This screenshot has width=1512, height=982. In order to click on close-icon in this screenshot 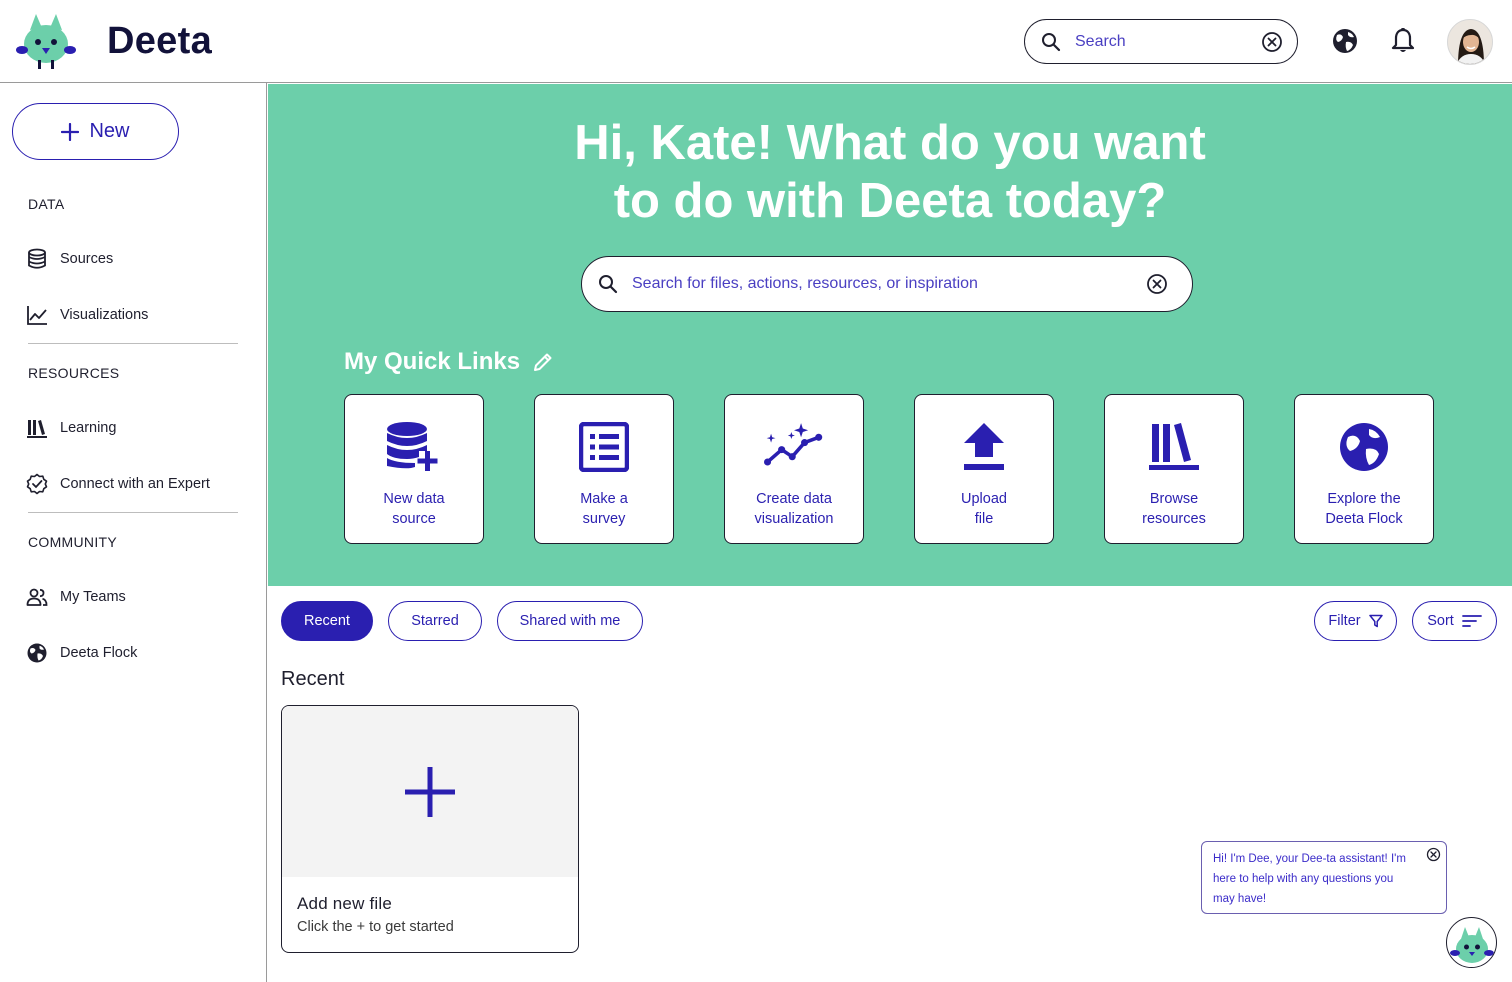, I will do `click(1433, 854)`.